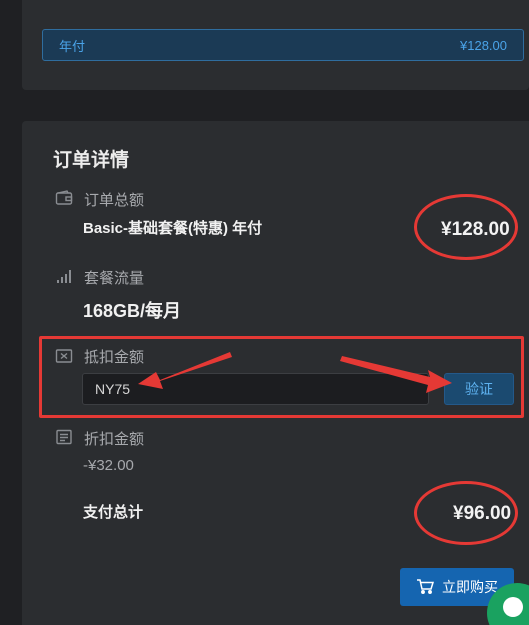  I want to click on arrow-to-verify-button, so click(396, 374).